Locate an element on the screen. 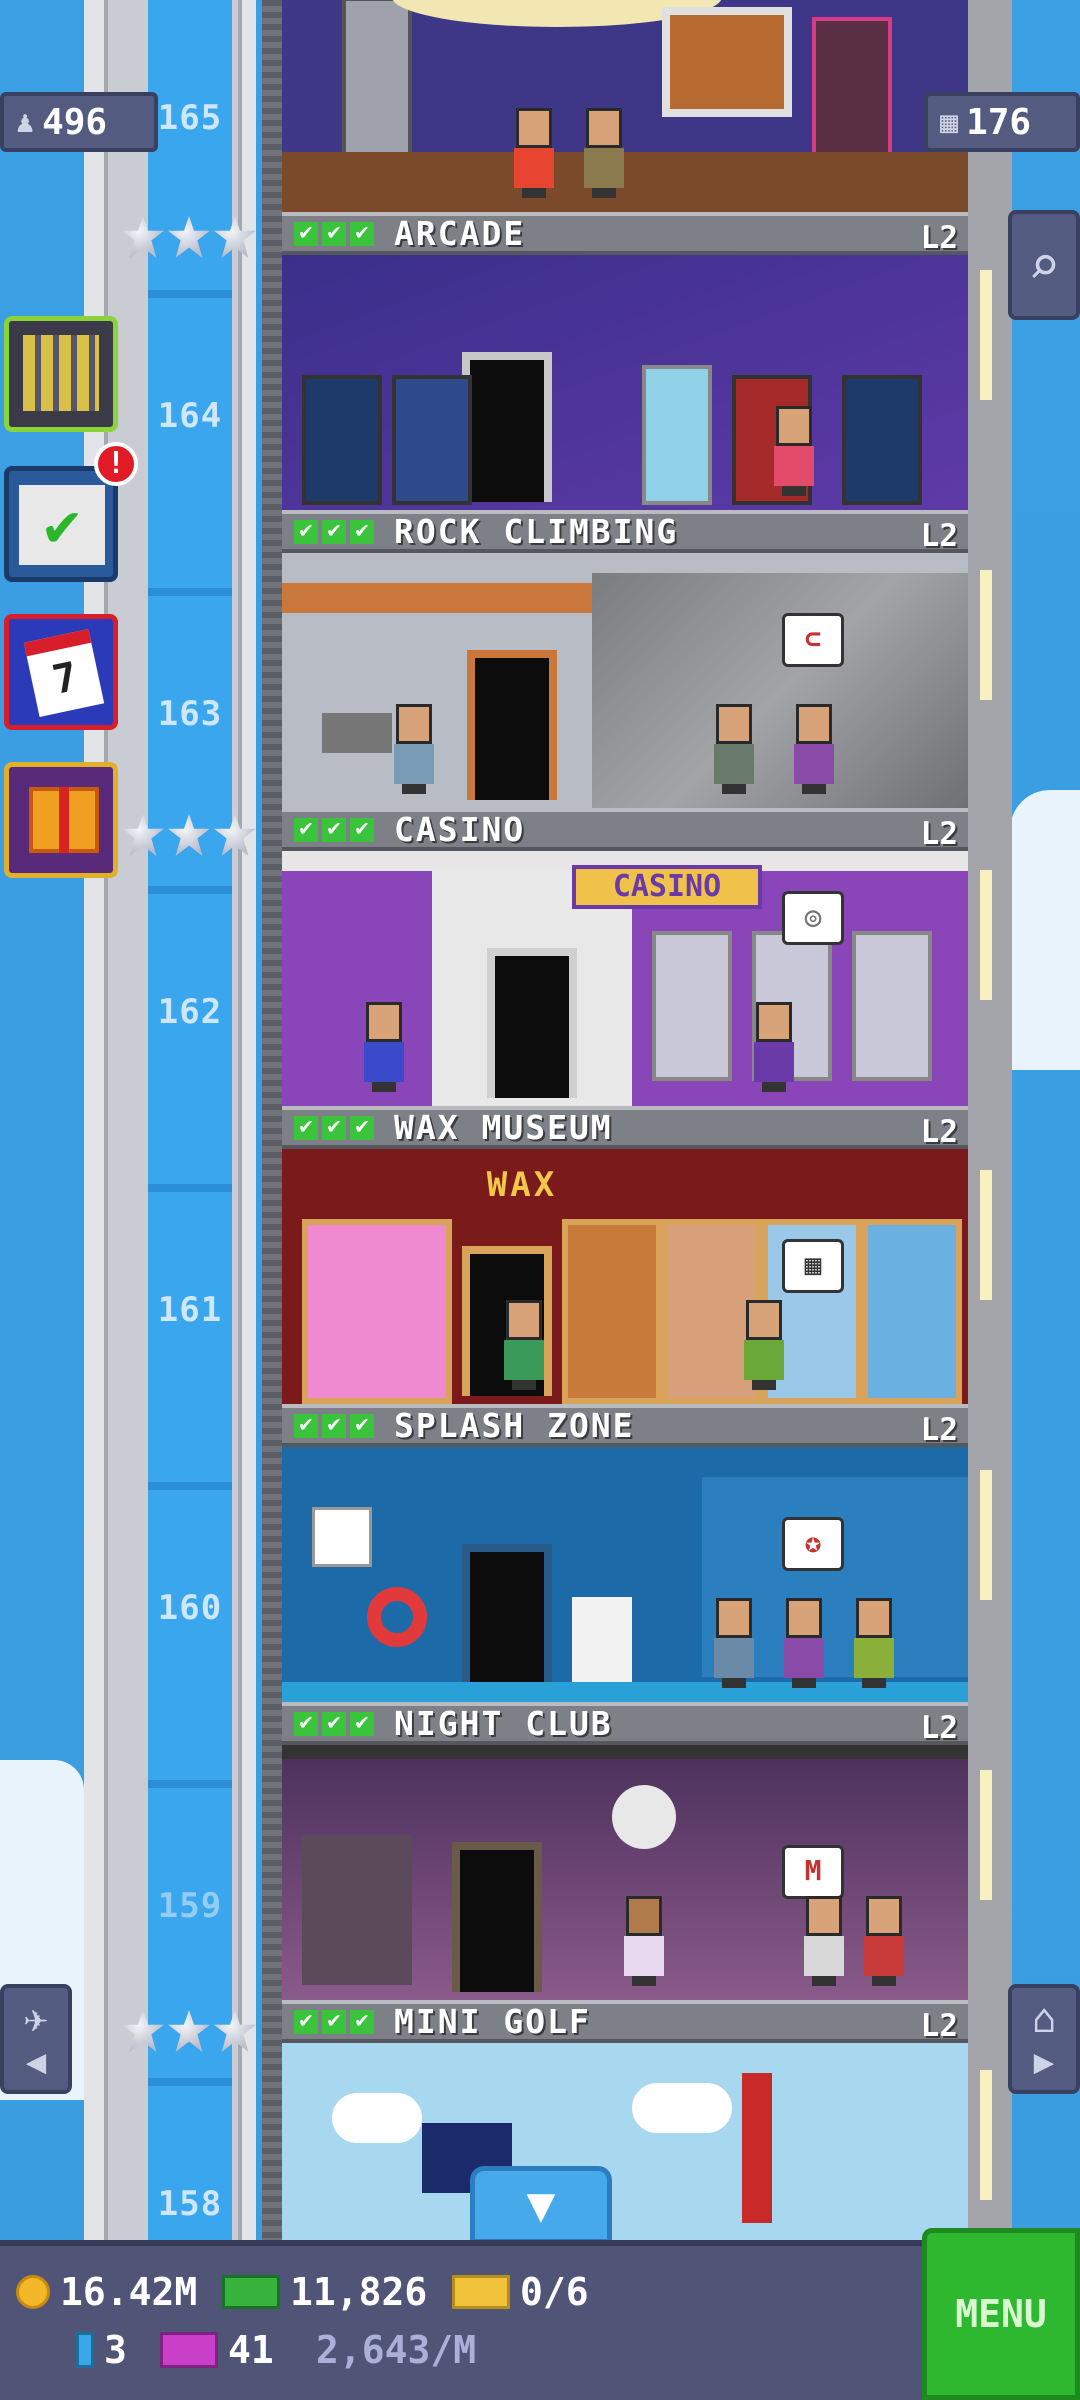  cloud is located at coordinates (1045, 930).